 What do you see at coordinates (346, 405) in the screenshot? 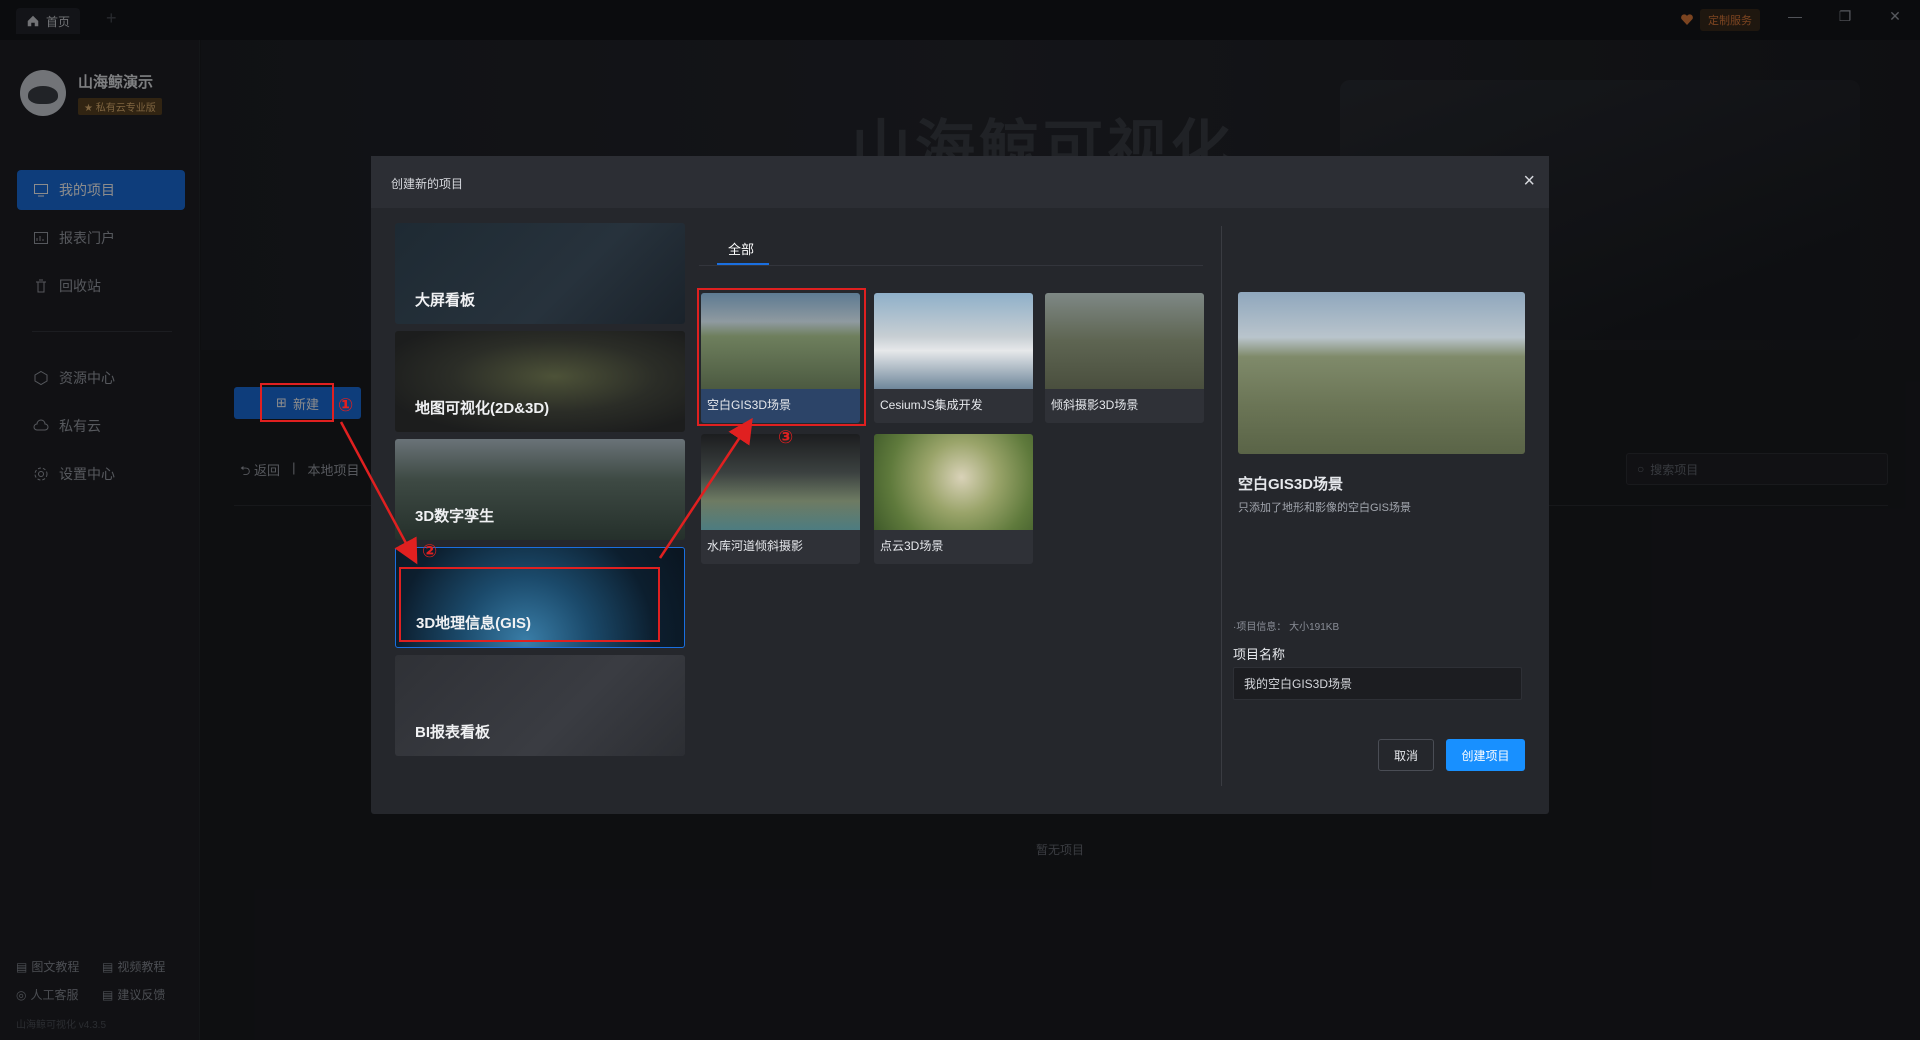
I see `annotation-step-1: ①` at bounding box center [346, 405].